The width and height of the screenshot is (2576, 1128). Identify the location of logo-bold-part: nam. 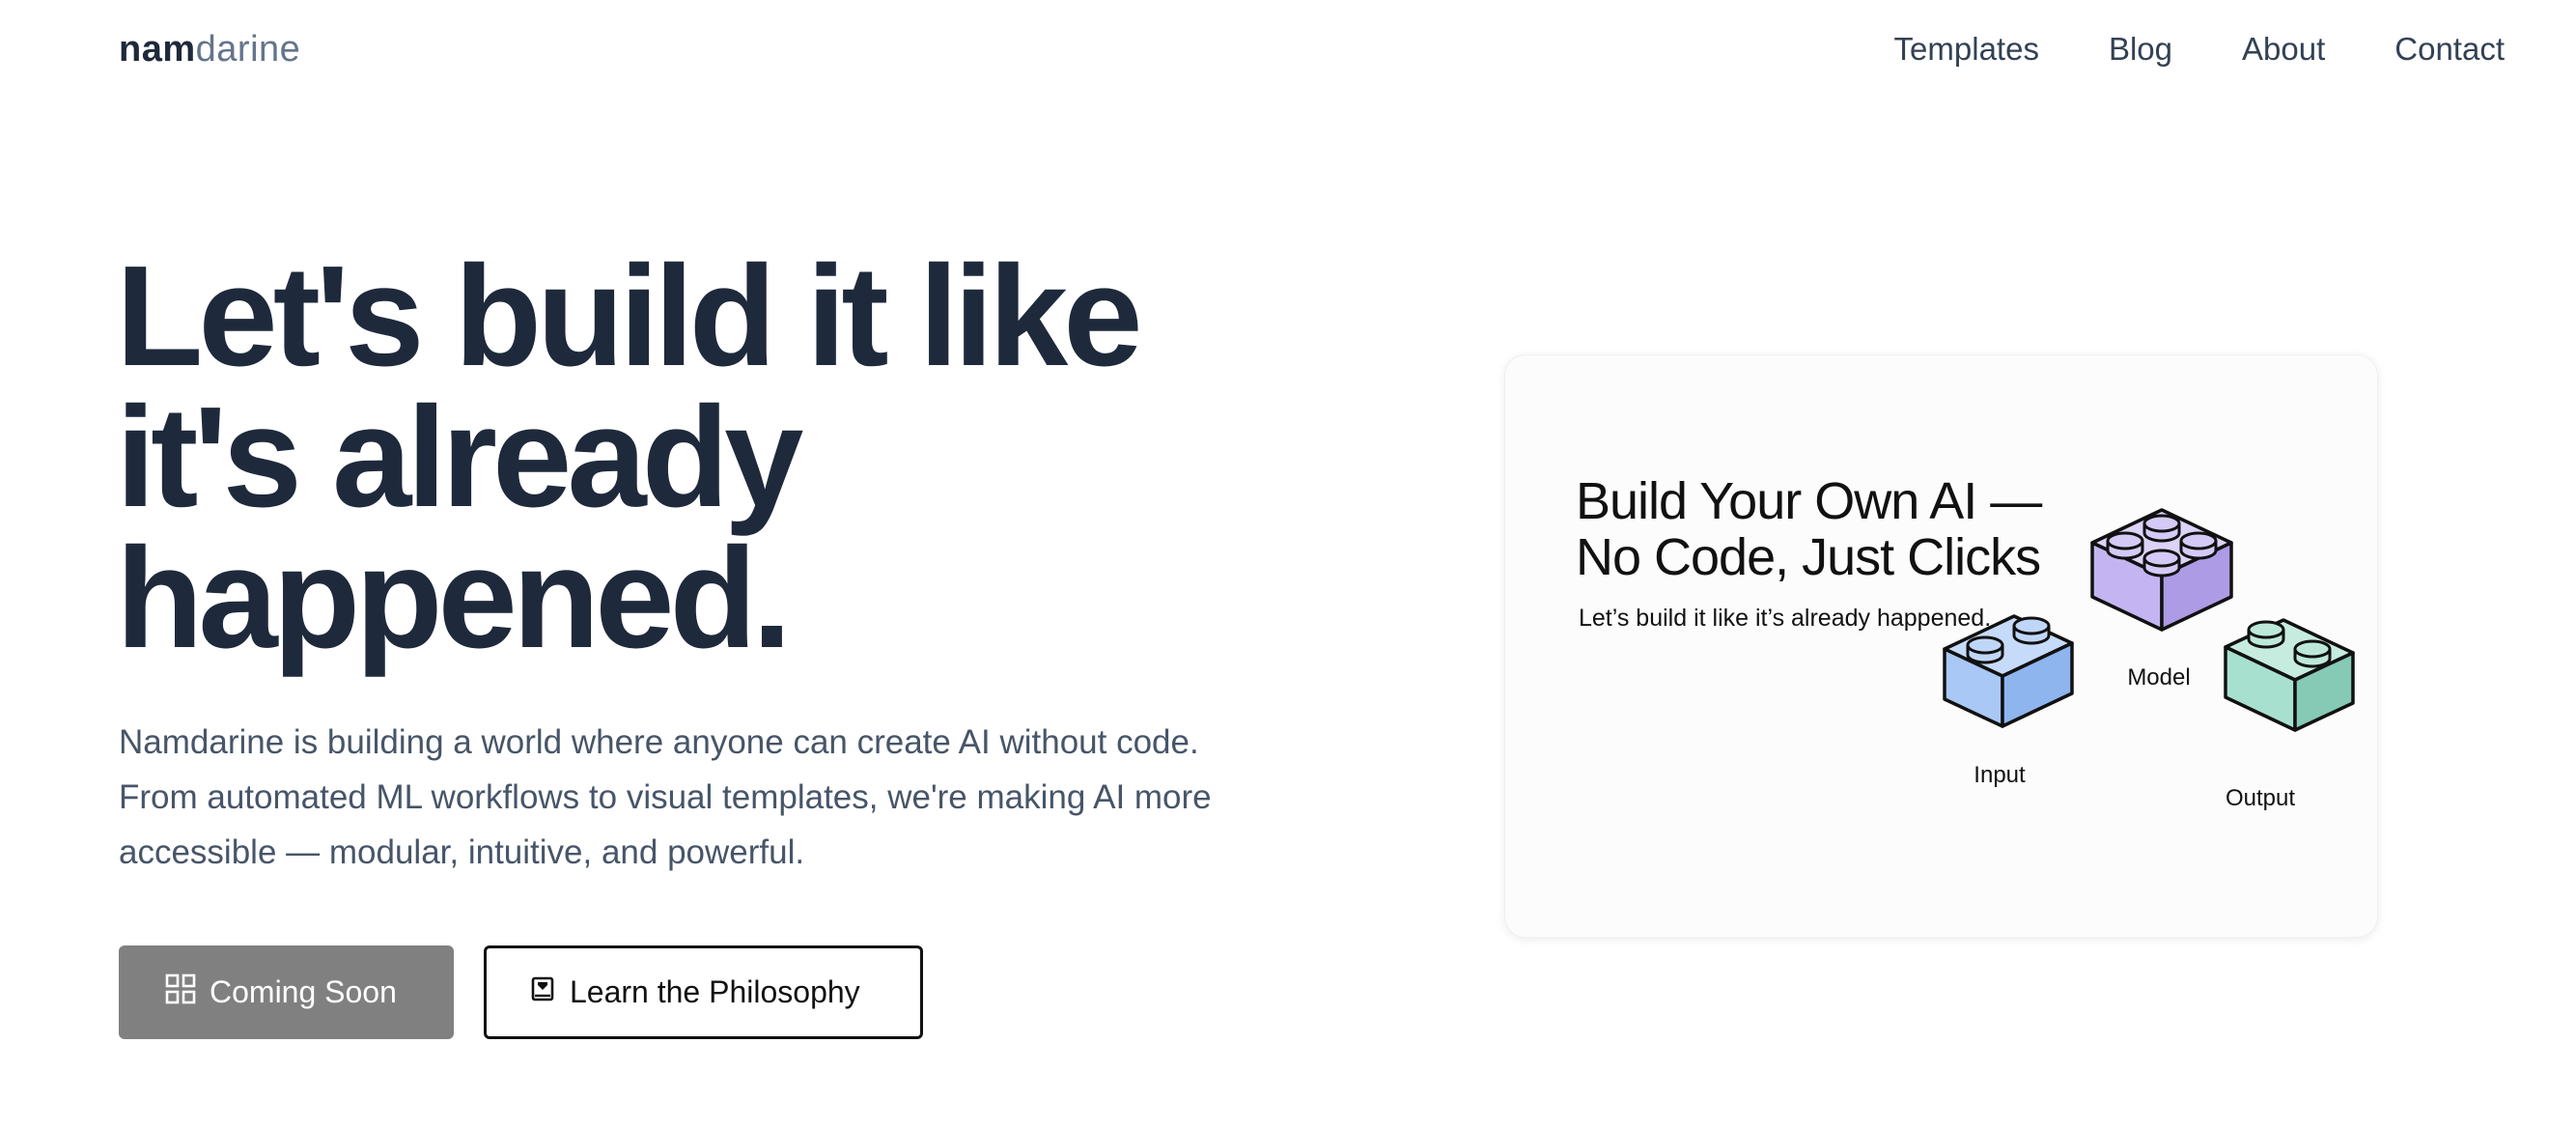
(158, 49).